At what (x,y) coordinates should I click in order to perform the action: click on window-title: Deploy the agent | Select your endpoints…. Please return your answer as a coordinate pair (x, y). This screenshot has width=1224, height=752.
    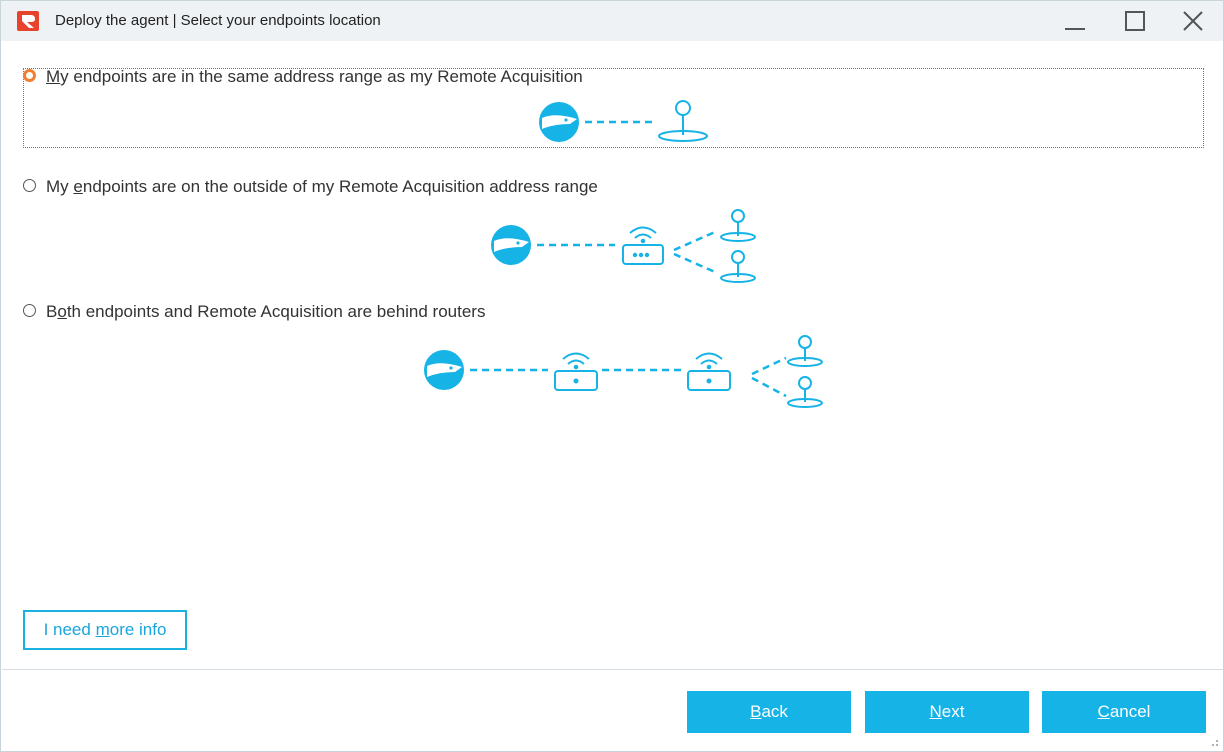
    Looking at the image, I should click on (218, 20).